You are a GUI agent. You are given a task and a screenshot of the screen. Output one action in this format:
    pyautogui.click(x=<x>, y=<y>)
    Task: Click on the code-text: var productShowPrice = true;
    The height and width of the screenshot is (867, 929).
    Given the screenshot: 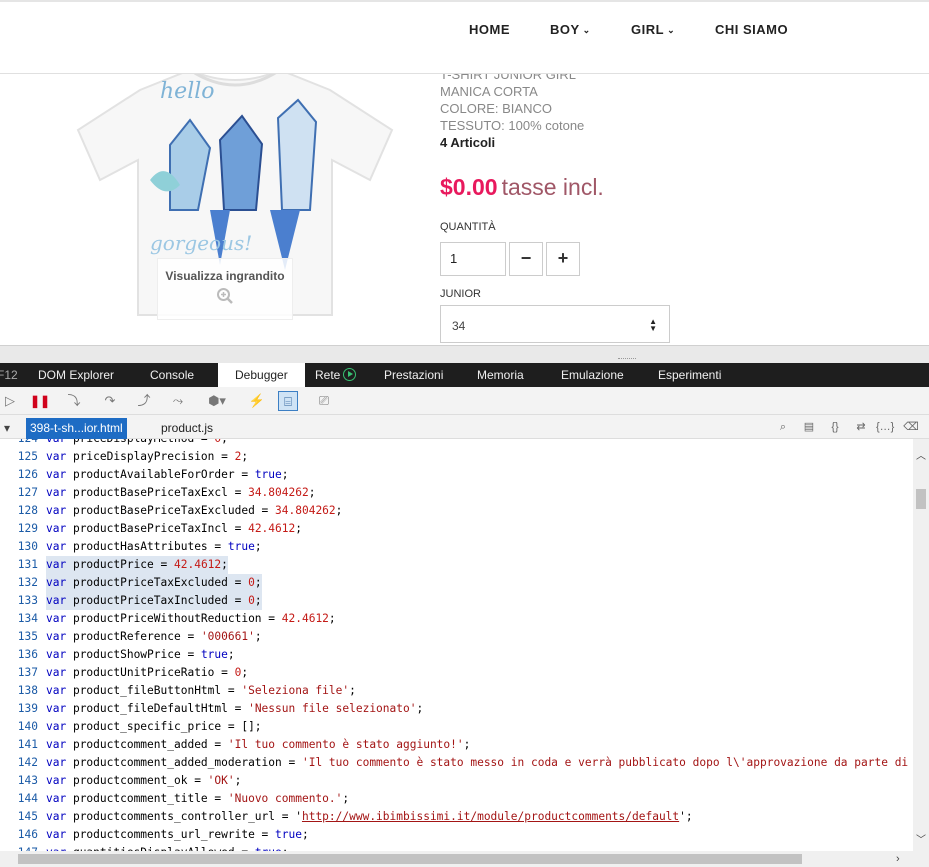 What is the action you would take?
    pyautogui.click(x=140, y=655)
    